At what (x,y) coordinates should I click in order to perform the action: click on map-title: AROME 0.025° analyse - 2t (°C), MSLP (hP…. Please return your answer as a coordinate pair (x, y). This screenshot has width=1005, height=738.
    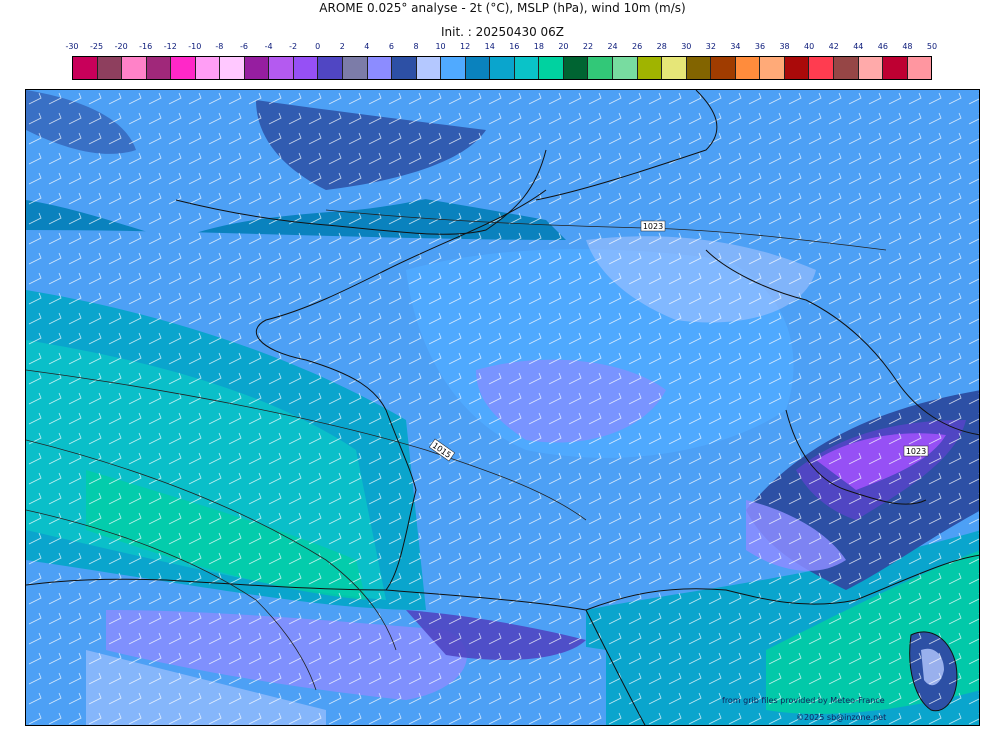
    Looking at the image, I should click on (502, 8).